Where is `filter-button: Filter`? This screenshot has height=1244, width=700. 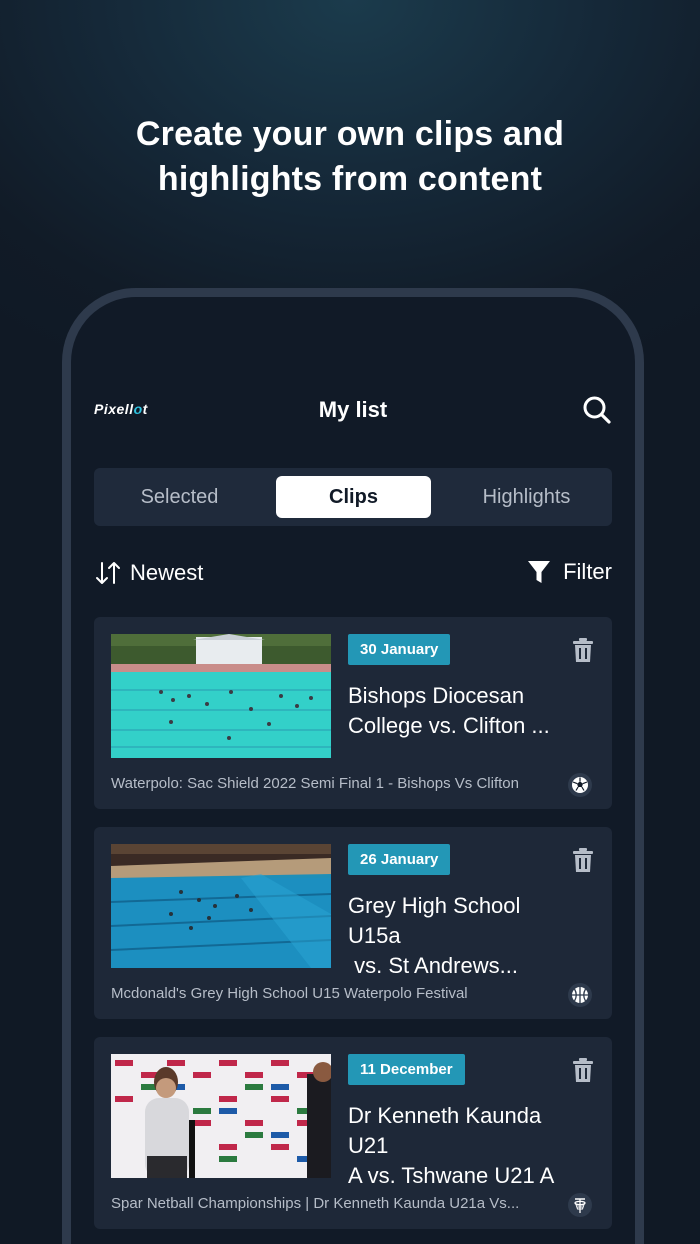 filter-button: Filter is located at coordinates (569, 572).